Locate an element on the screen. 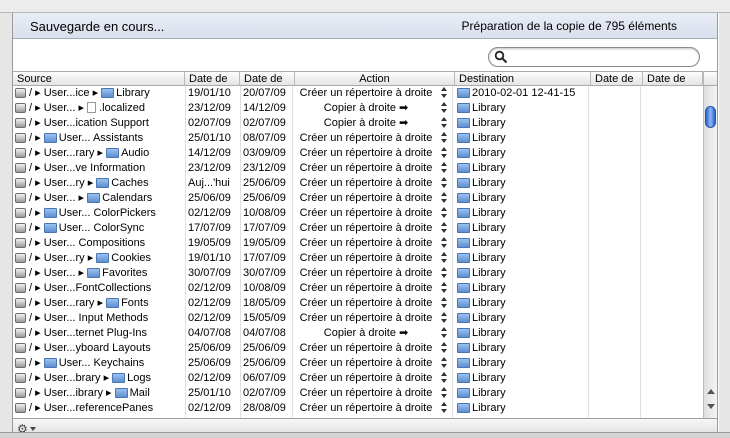  search-field is located at coordinates (594, 57).